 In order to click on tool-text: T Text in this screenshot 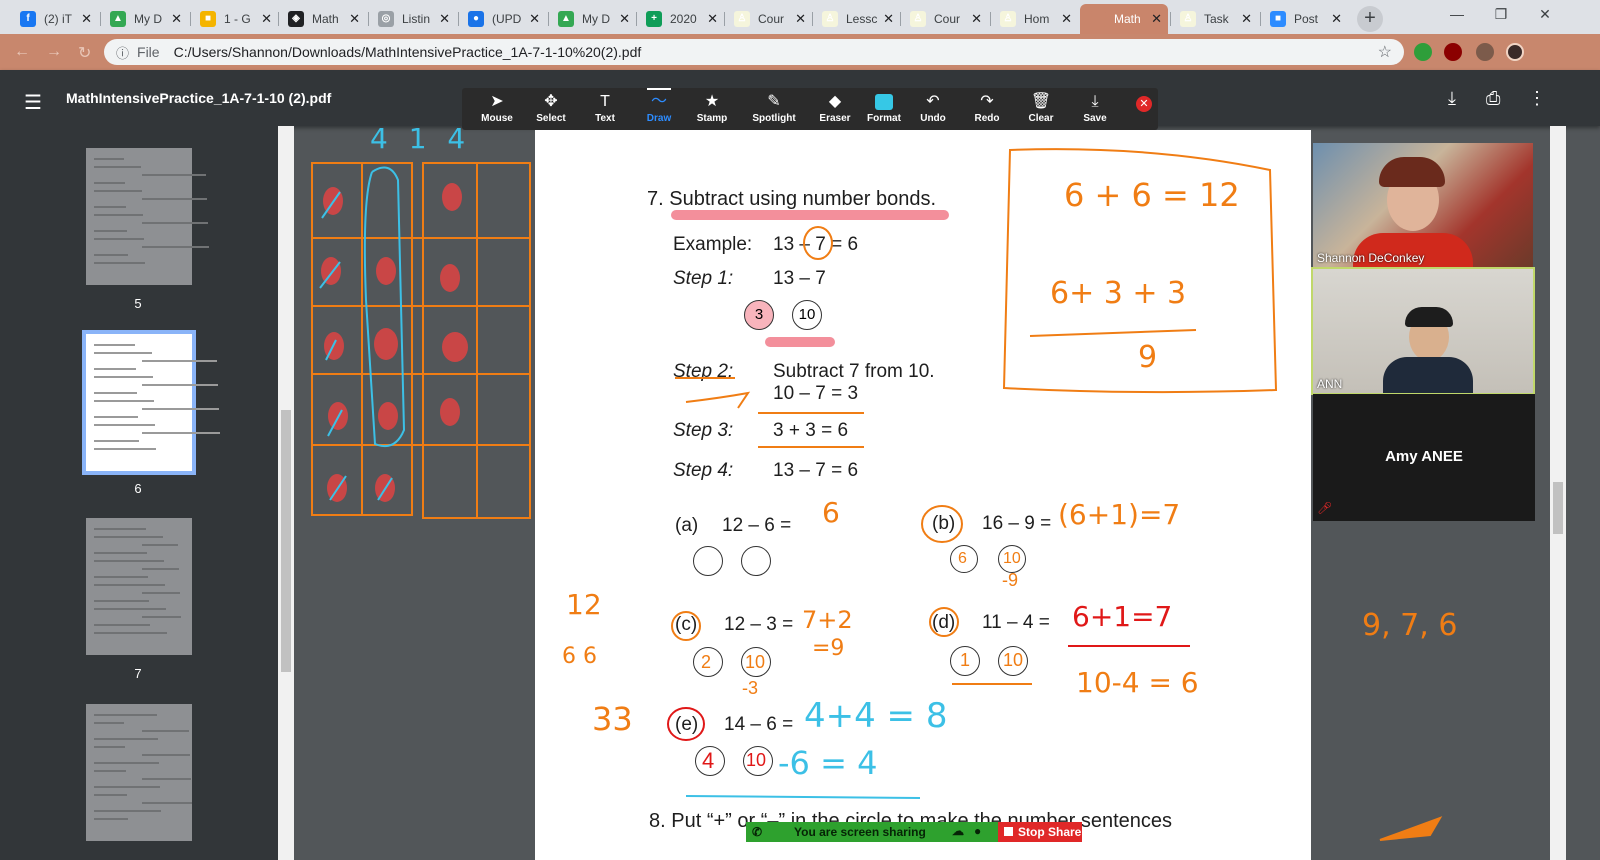, I will do `click(605, 107)`.